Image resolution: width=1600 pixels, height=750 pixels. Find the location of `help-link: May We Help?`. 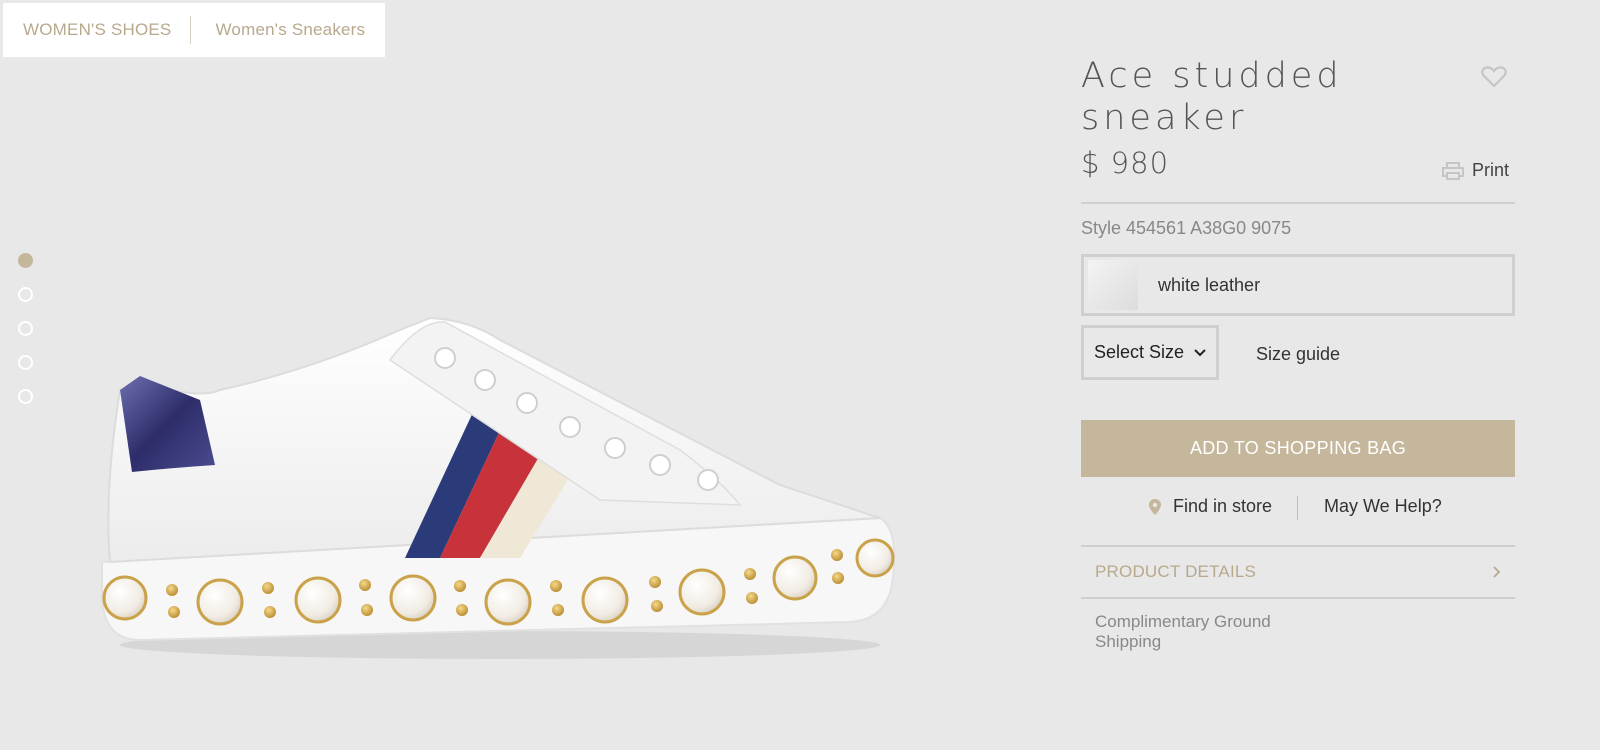

help-link: May We Help? is located at coordinates (1383, 506).